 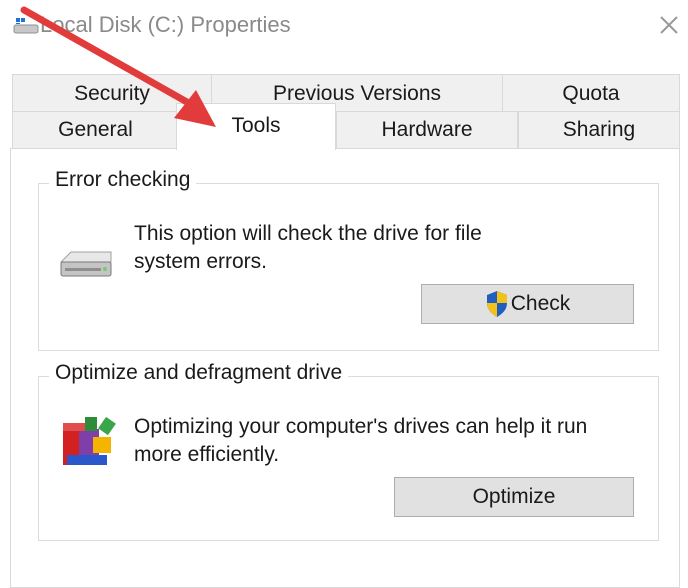 What do you see at coordinates (540, 303) in the screenshot?
I see `check-button-label: Check` at bounding box center [540, 303].